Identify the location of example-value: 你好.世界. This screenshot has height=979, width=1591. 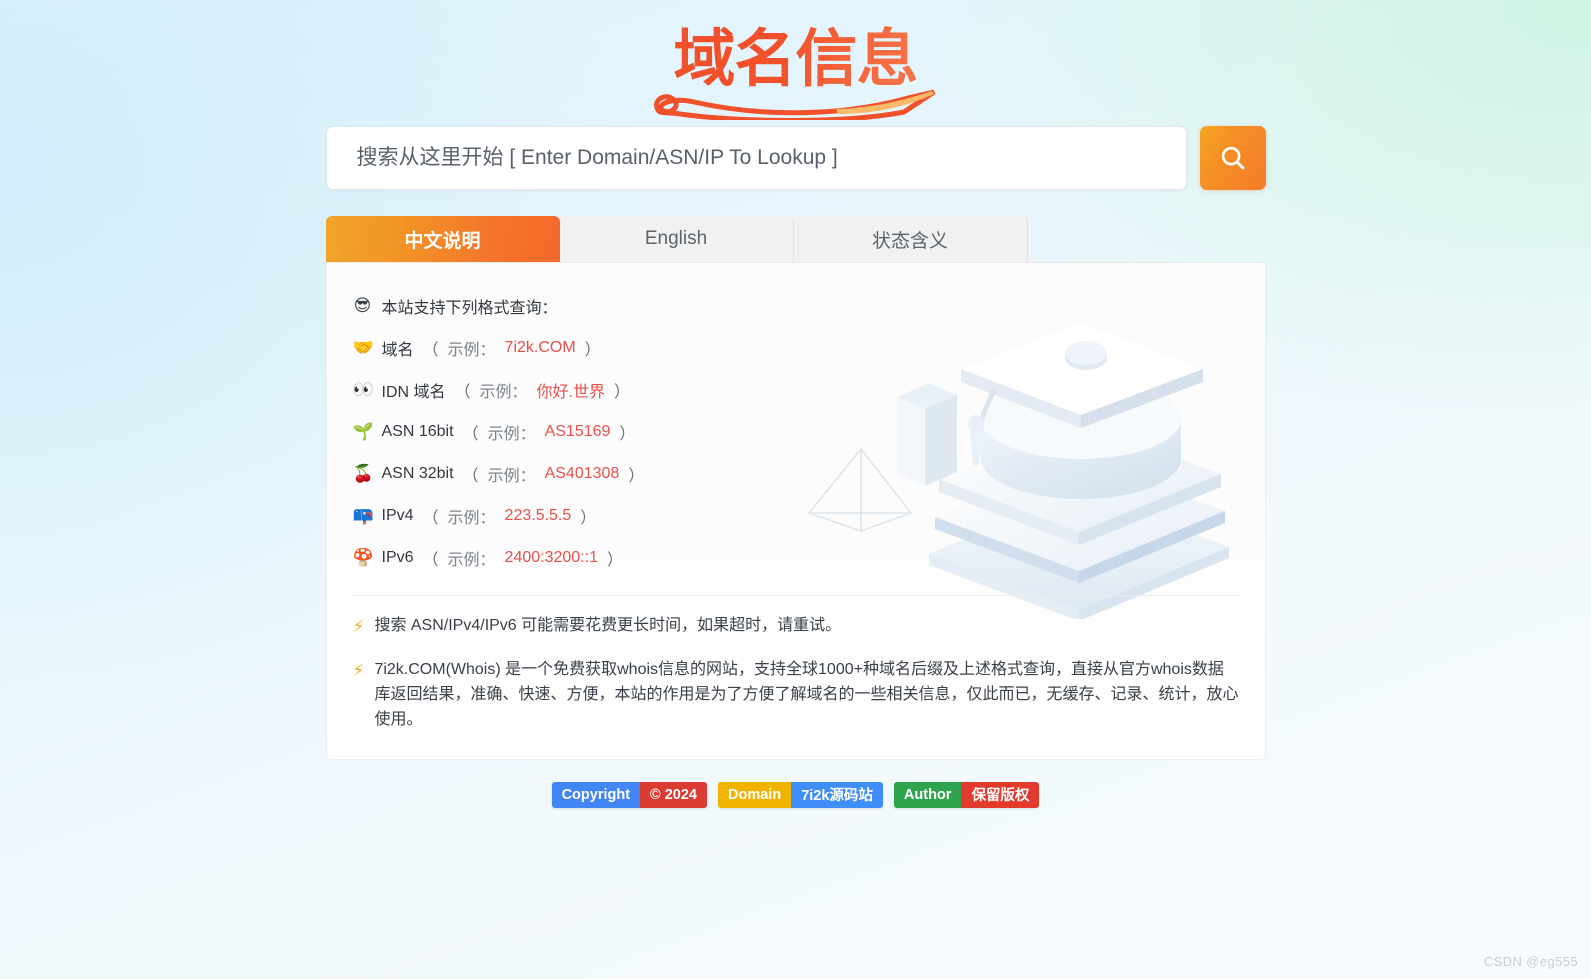
(570, 392).